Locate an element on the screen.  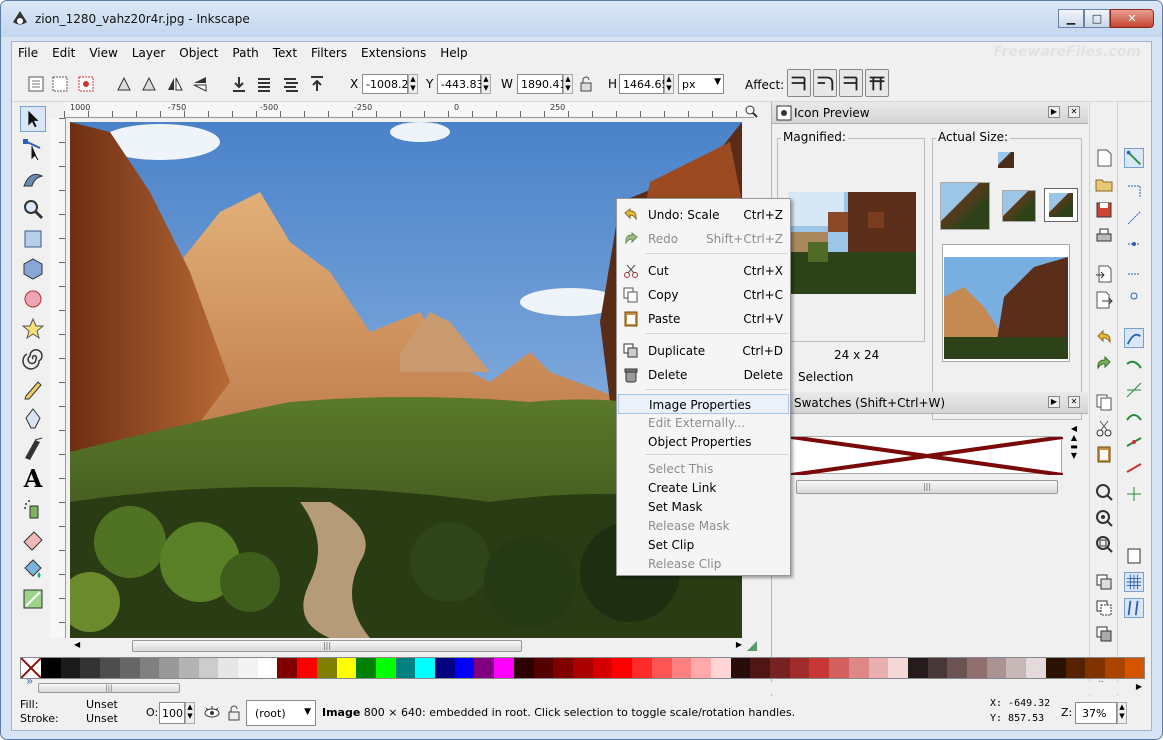
export-icon is located at coordinates (1104, 300).